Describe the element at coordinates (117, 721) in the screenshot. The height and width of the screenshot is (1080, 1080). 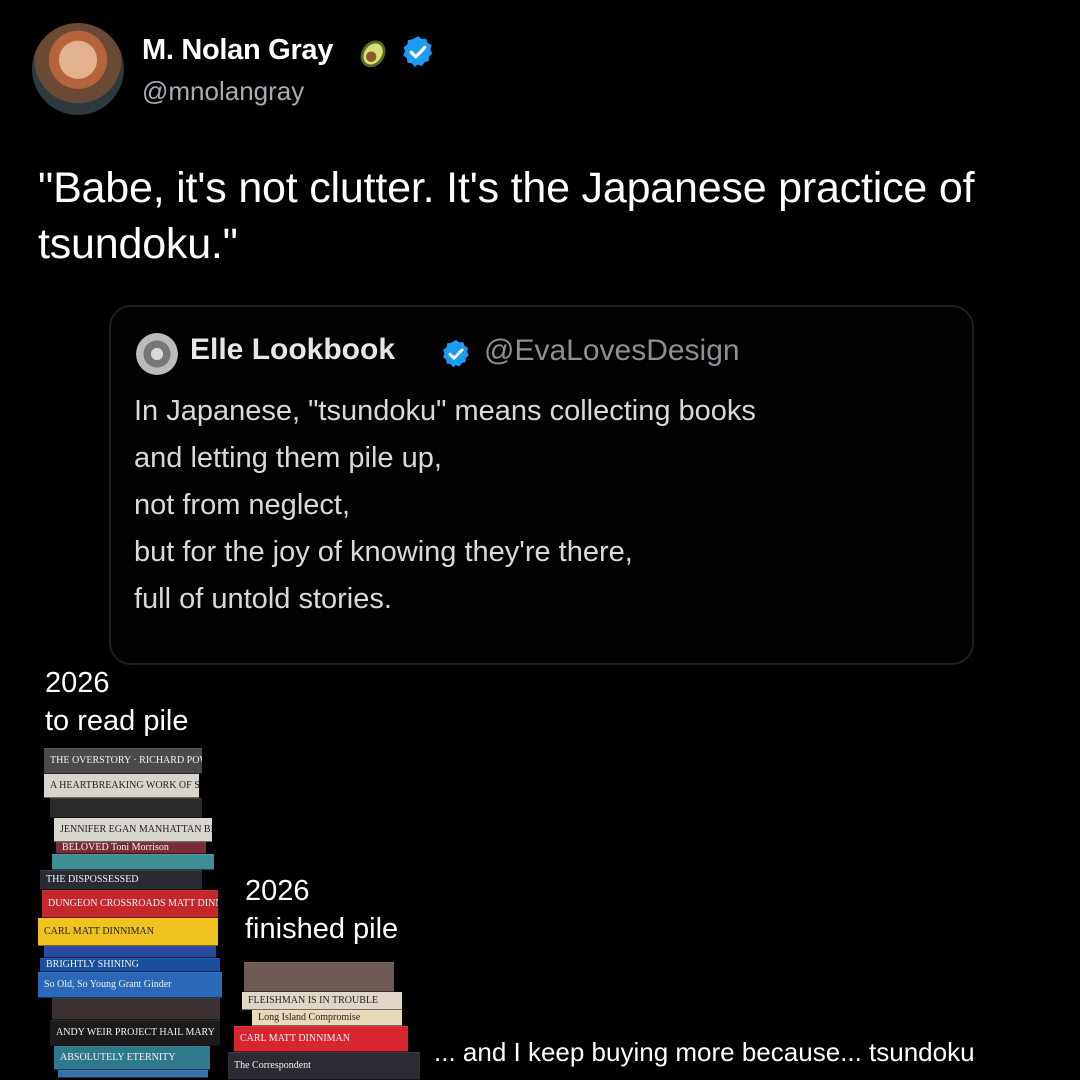
I see `to-read-caption: to read pile` at that location.